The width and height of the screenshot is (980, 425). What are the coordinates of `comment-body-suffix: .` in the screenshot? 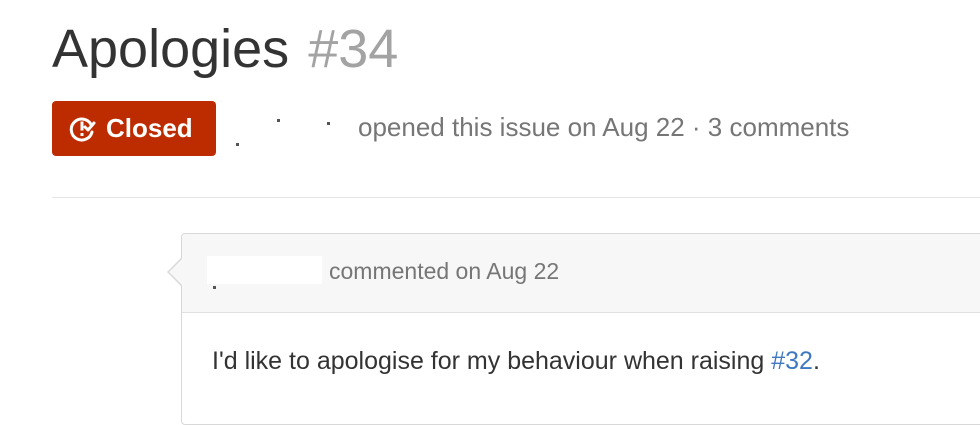 It's located at (816, 361).